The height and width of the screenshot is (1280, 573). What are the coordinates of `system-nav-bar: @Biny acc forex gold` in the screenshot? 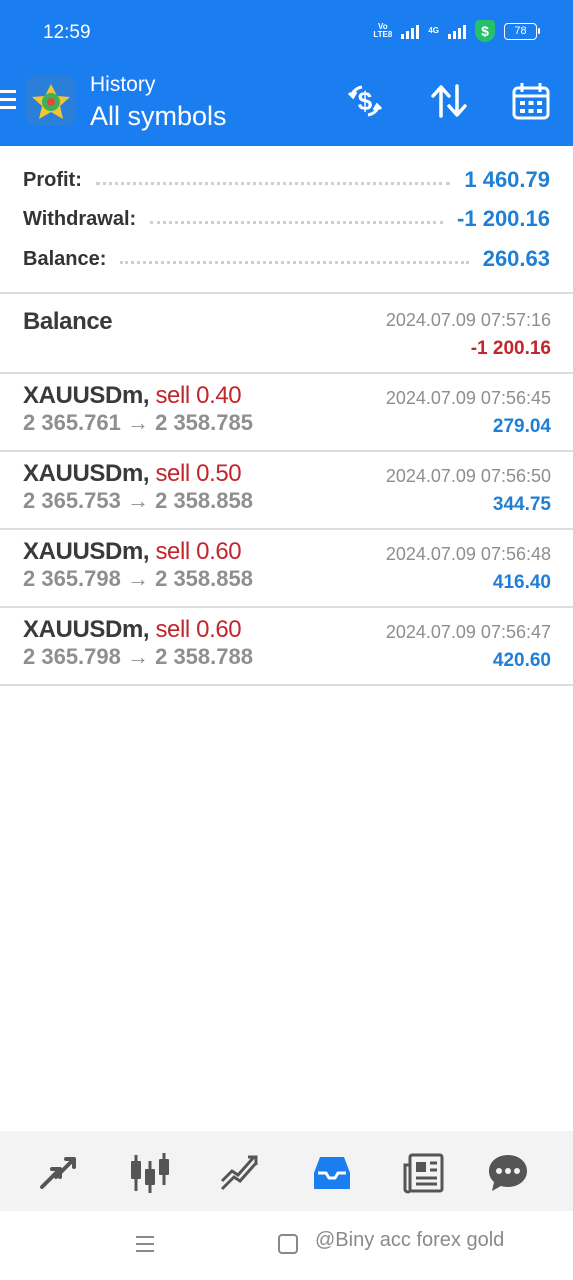 It's located at (286, 1245).